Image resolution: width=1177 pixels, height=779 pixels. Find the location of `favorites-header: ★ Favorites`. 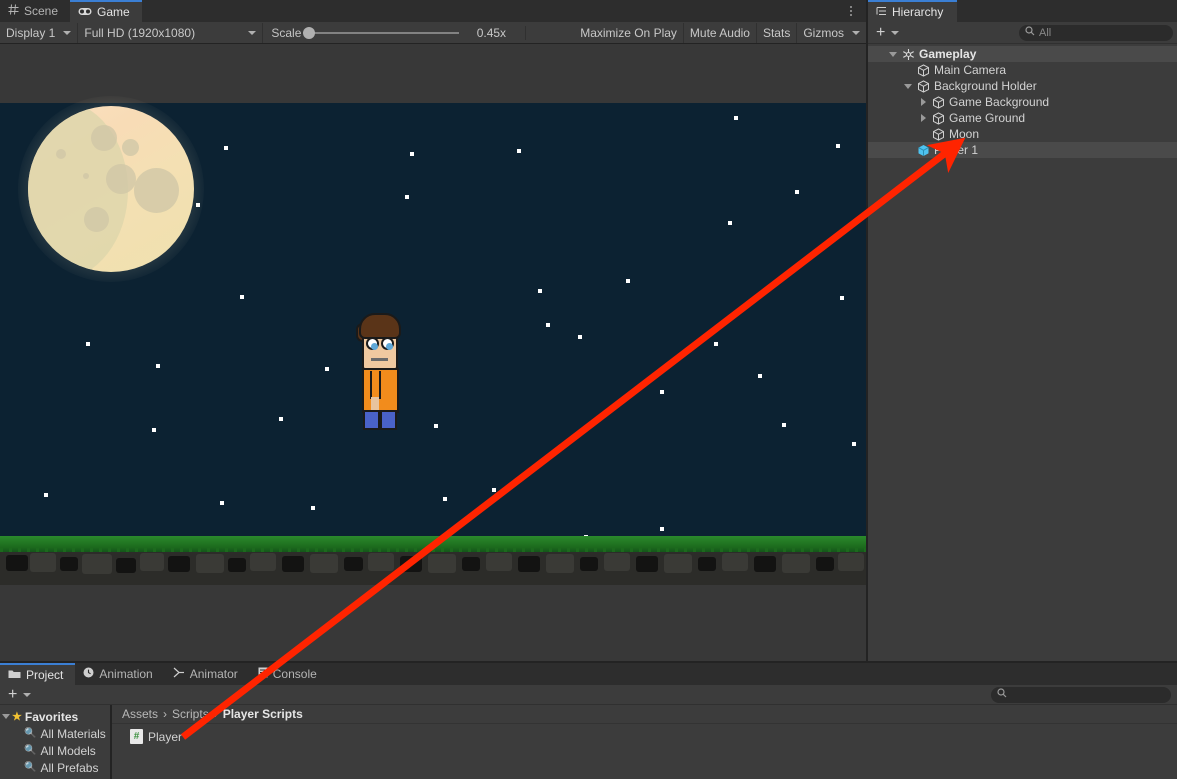

favorites-header: ★ Favorites is located at coordinates (55, 716).